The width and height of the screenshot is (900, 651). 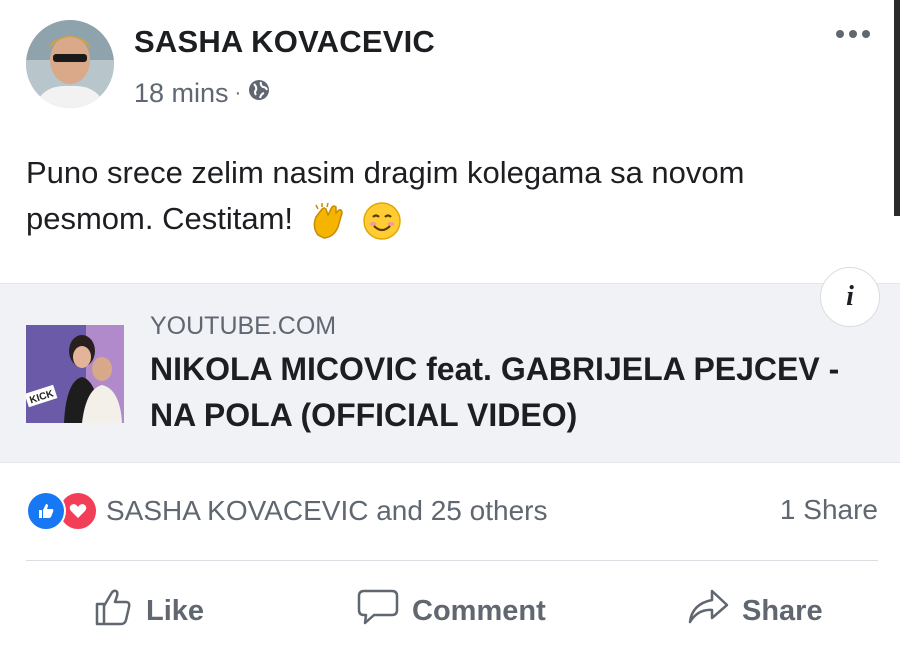 What do you see at coordinates (714, 611) in the screenshot?
I see `share-arrow-icon` at bounding box center [714, 611].